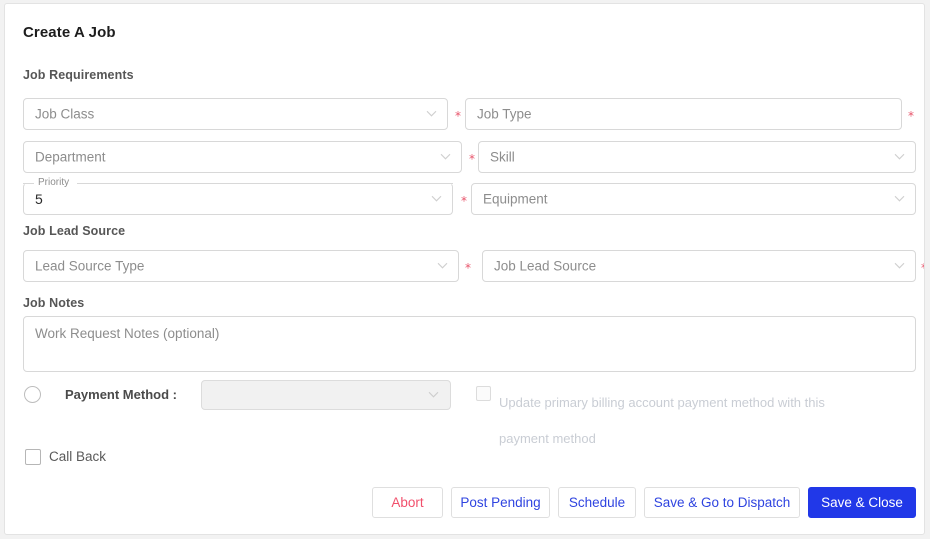 The height and width of the screenshot is (539, 930). What do you see at coordinates (238, 196) in the screenshot?
I see `priority-select: Priority 5` at bounding box center [238, 196].